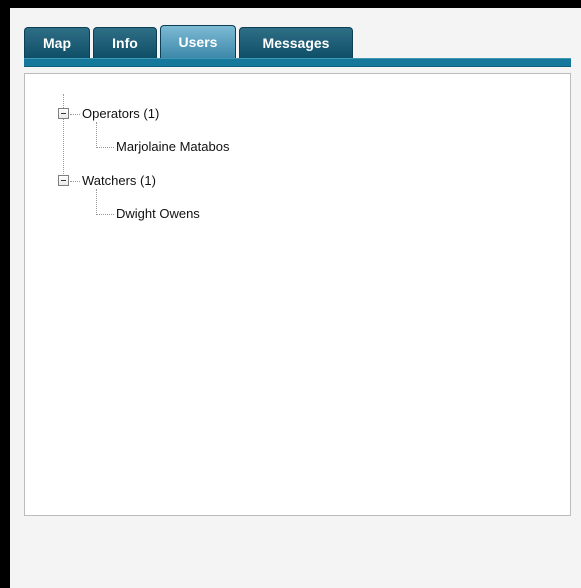  What do you see at coordinates (105, 147) in the screenshot?
I see `operators-child-connector` at bounding box center [105, 147].